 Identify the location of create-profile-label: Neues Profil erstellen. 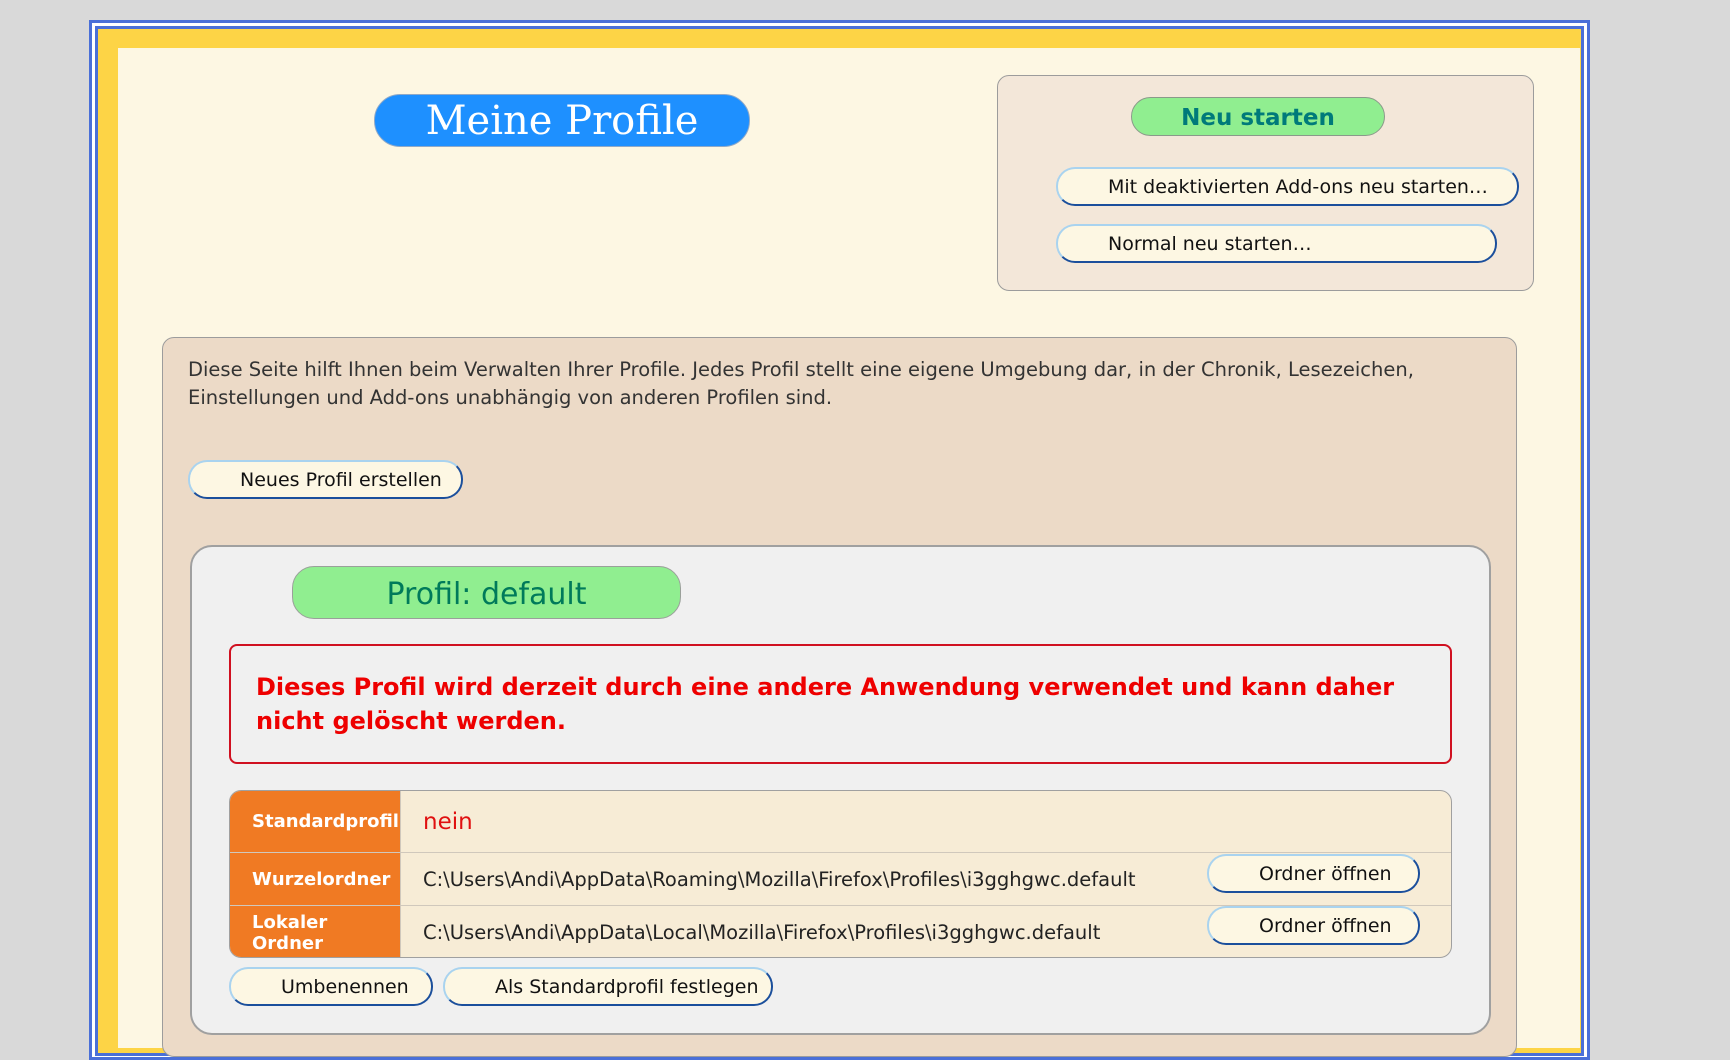
(341, 479).